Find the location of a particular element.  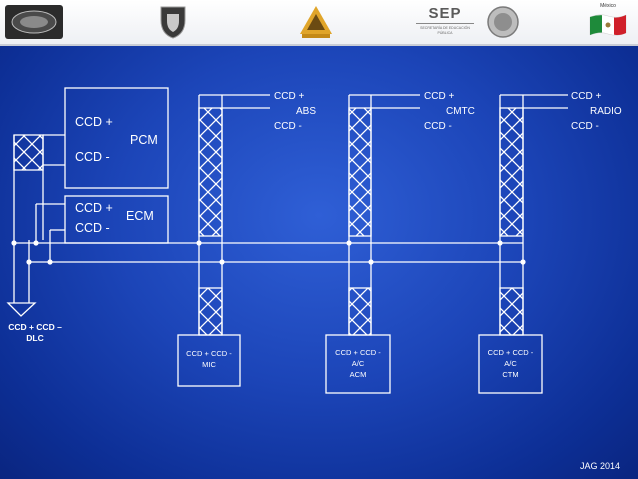

radio-name: RADIO is located at coordinates (606, 111).